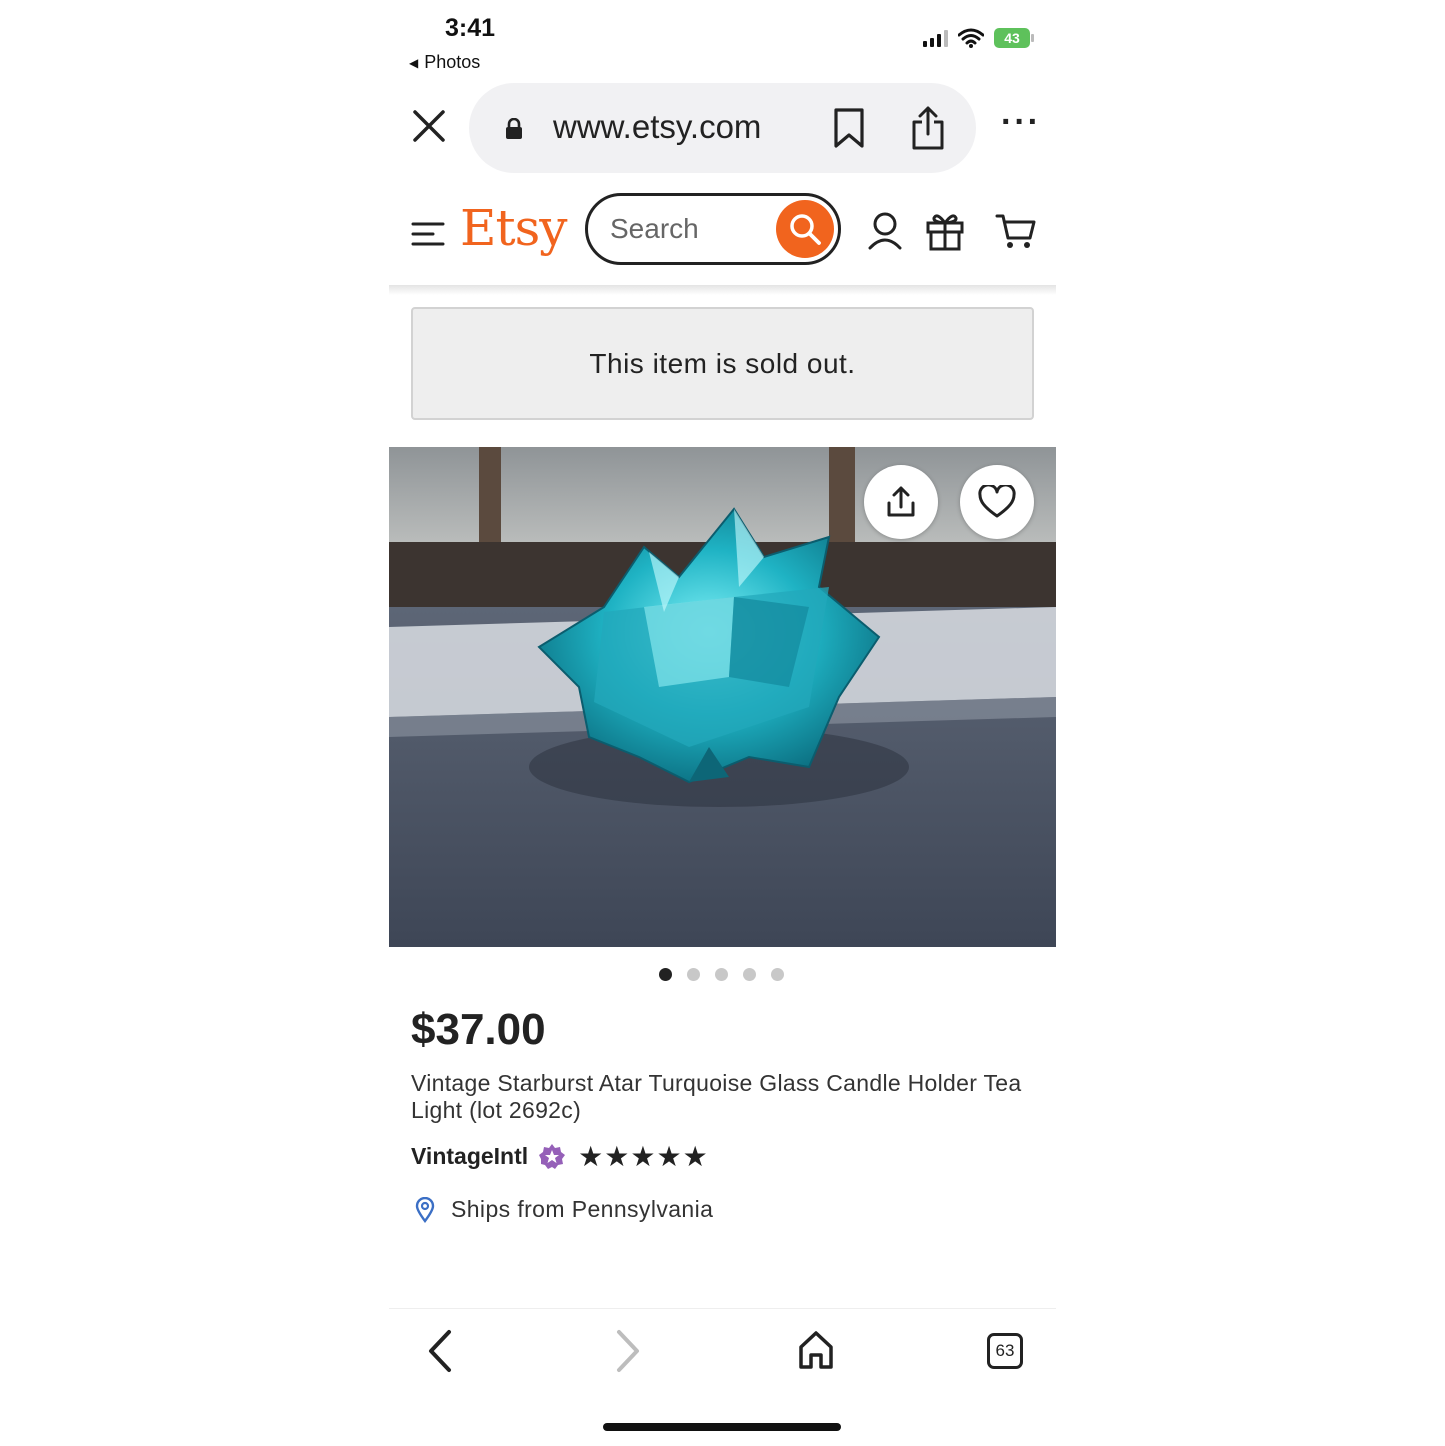 This screenshot has width=1445, height=1446. I want to click on ships-from-row: Ships from Pennsylvania, so click(564, 1209).